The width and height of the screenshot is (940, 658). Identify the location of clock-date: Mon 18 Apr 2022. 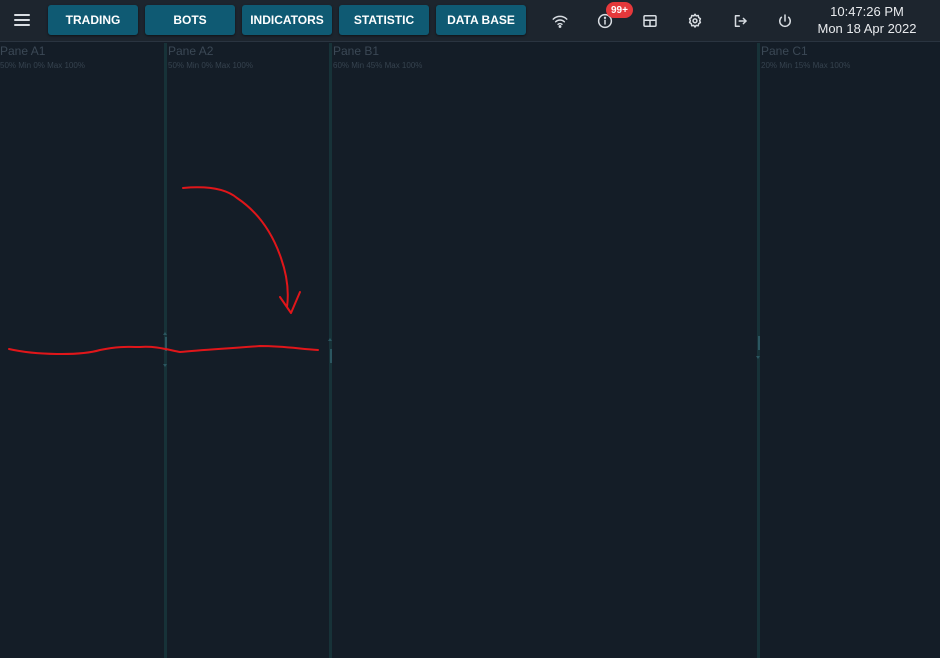
(867, 28).